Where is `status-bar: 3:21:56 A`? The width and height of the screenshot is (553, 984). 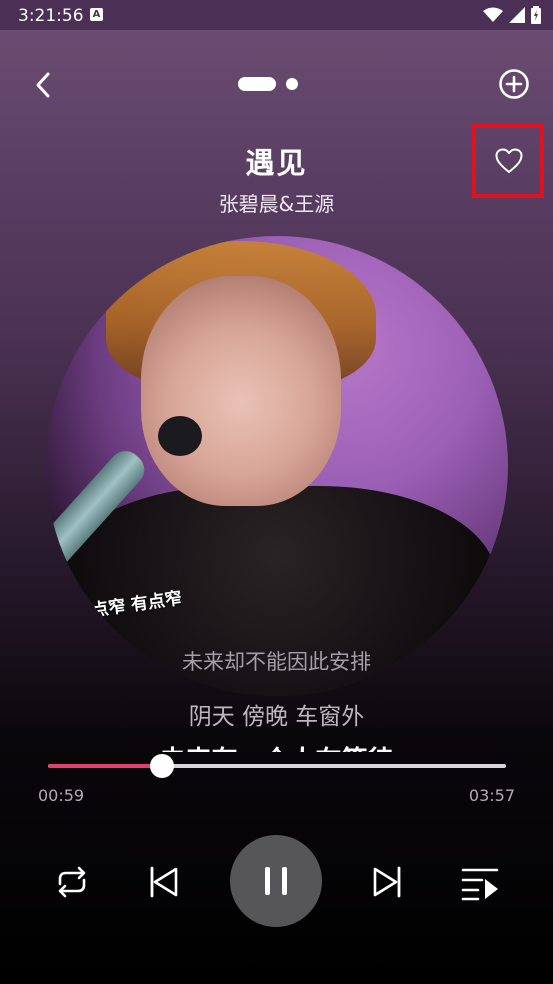 status-bar: 3:21:56 A is located at coordinates (276, 15).